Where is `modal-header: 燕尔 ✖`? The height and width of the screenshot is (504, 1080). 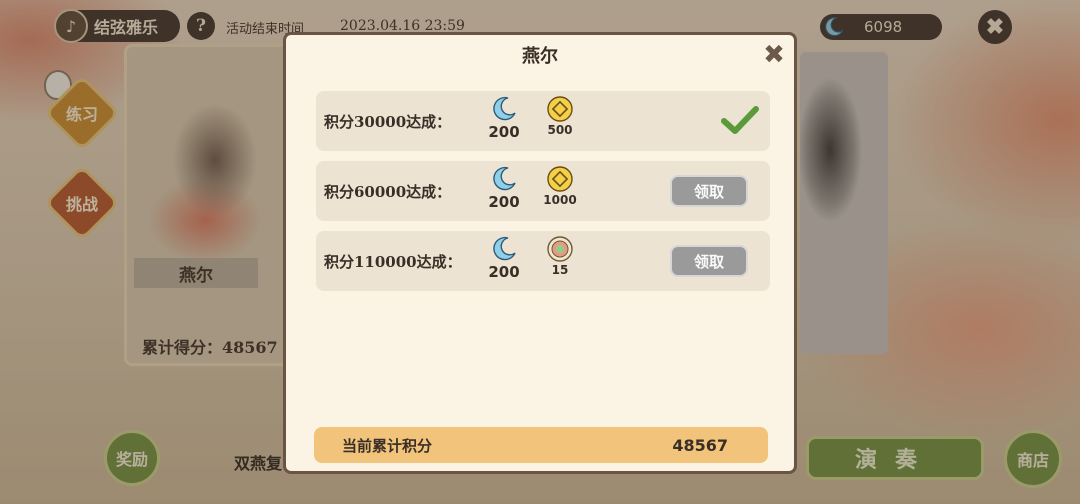 modal-header: 燕尔 ✖ is located at coordinates (540, 55).